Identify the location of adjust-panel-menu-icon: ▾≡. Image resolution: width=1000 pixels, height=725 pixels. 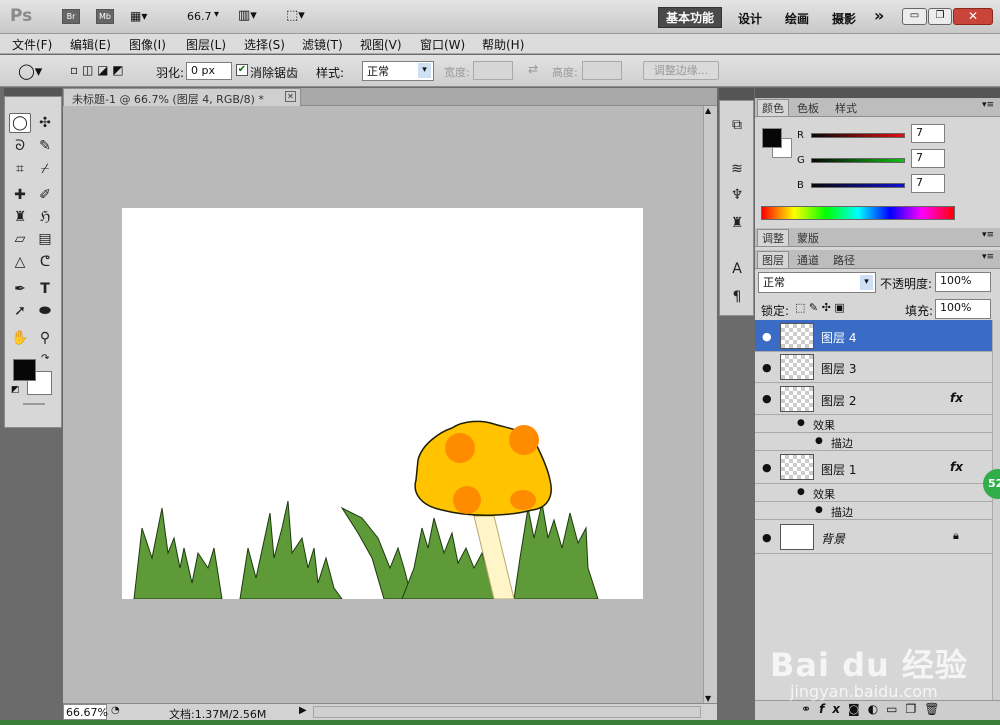
(988, 235).